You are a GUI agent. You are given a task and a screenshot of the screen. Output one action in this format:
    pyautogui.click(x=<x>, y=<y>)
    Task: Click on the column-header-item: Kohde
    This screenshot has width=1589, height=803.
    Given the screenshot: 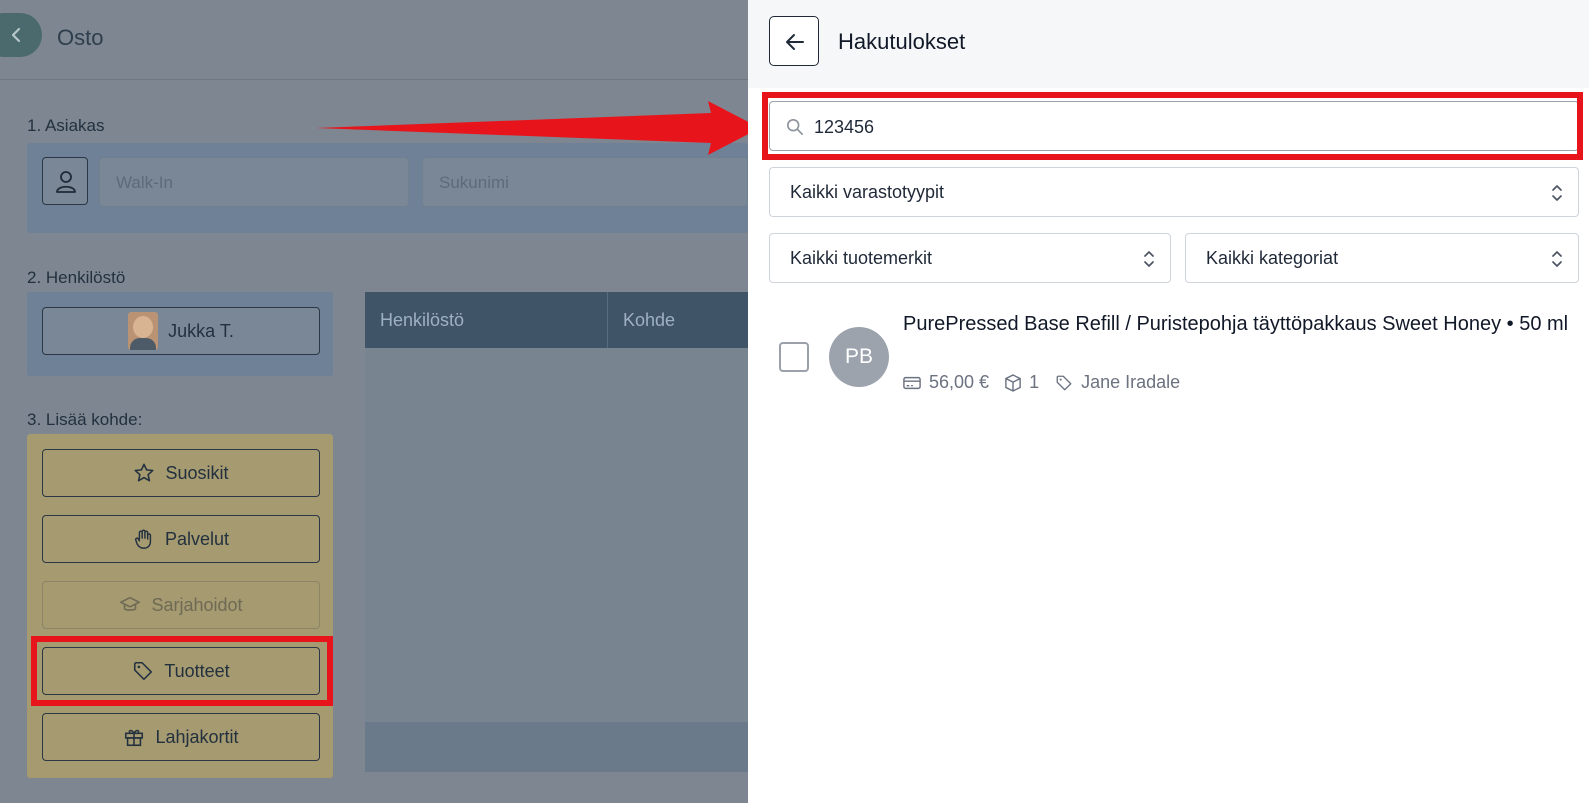 What is the action you would take?
    pyautogui.click(x=649, y=320)
    